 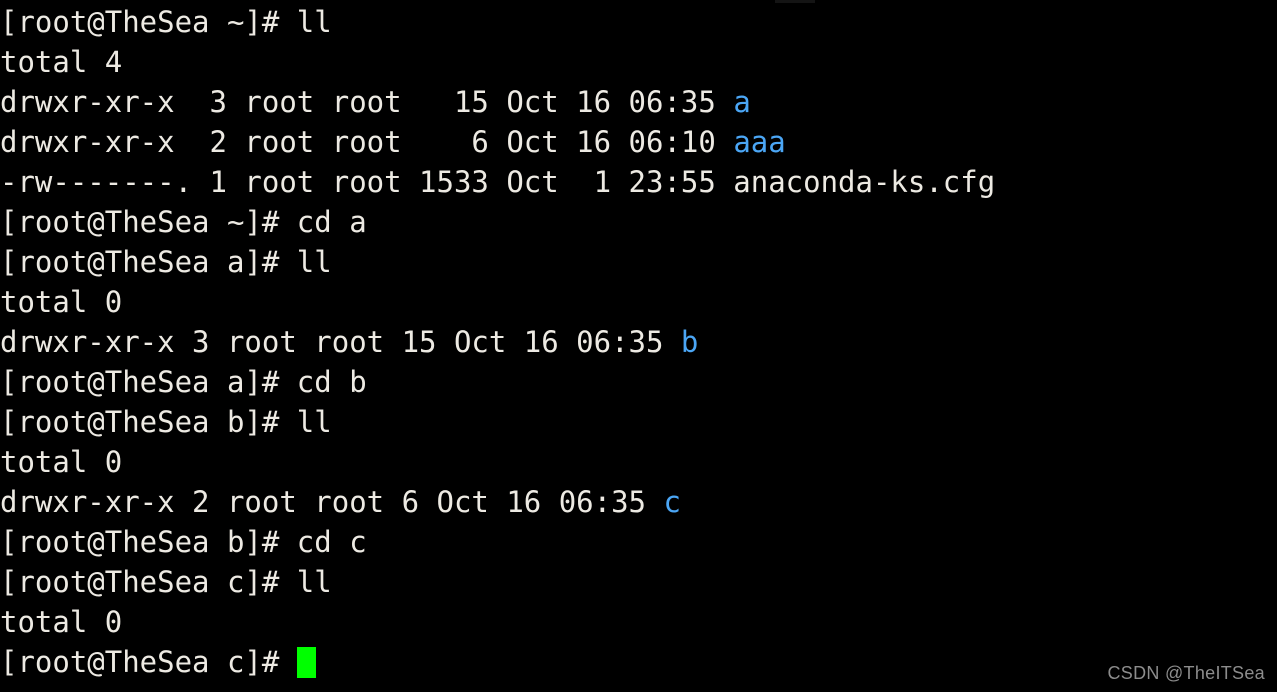 I want to click on terminal-line: drwxr-xr-x 2 root root 6 Oct 16 06:35 c, so click(x=638, y=502).